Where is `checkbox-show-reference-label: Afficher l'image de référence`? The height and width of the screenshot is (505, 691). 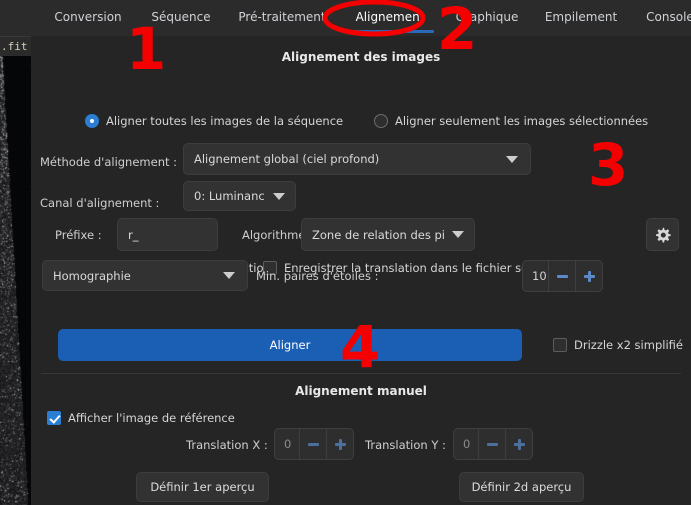
checkbox-show-reference-label: Afficher l'image de référence is located at coordinates (151, 418).